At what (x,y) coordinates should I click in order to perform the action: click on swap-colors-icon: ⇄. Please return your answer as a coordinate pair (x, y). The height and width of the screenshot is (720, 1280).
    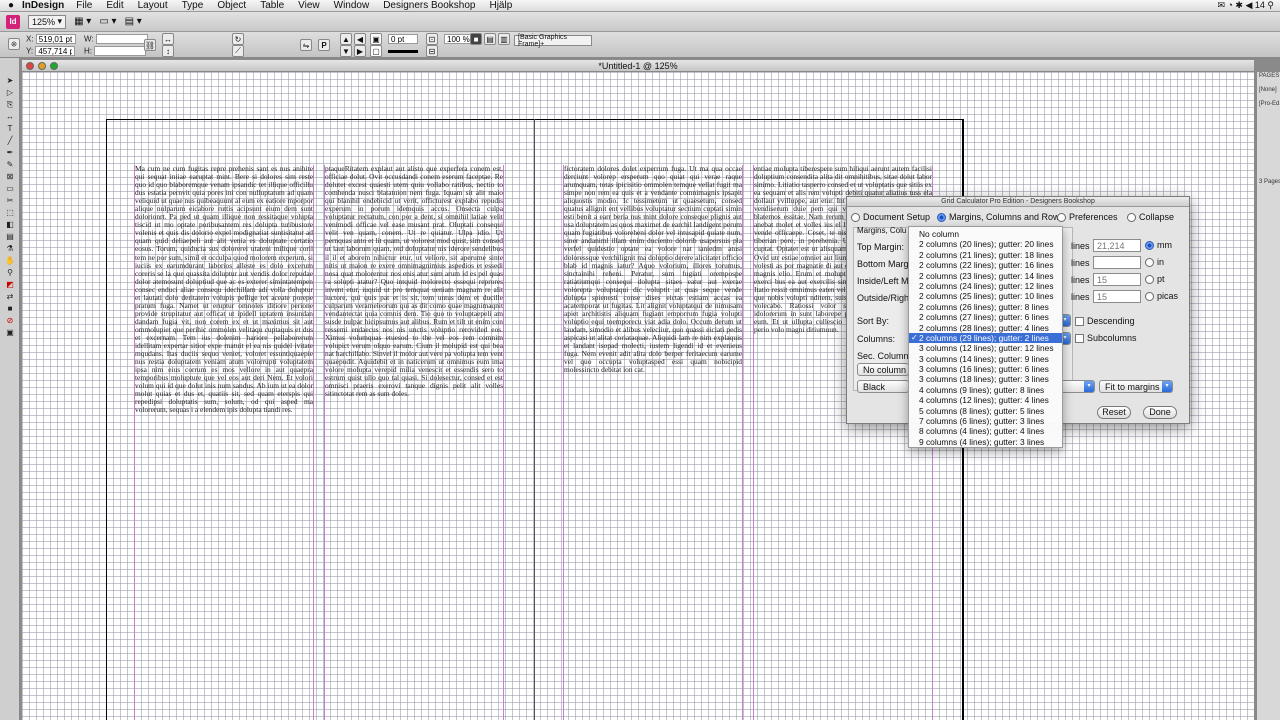
    Looking at the image, I should click on (10, 296).